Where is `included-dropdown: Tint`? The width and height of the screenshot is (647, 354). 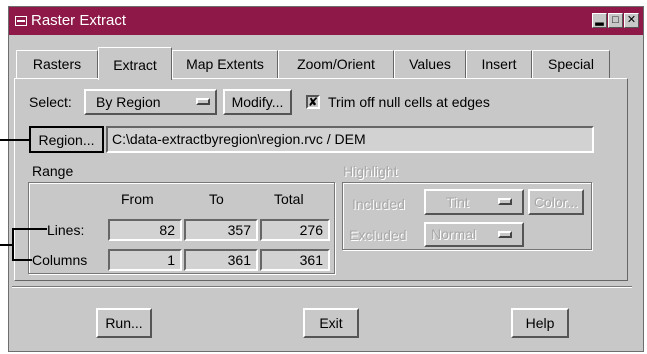 included-dropdown: Tint is located at coordinates (474, 202).